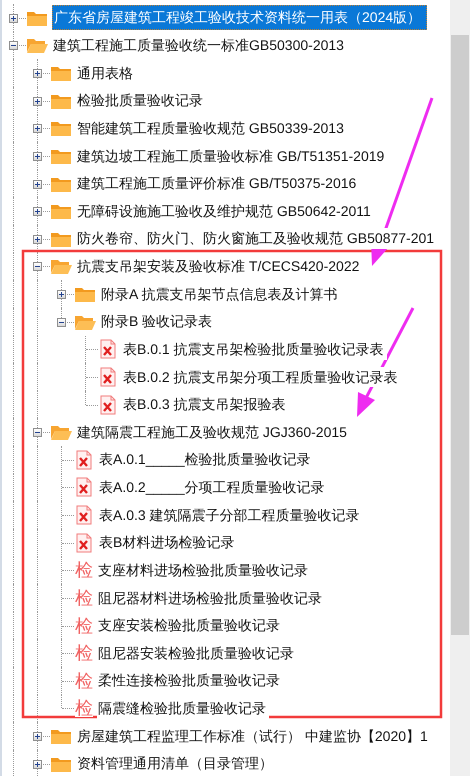 Image resolution: width=470 pixels, height=776 pixels. Describe the element at coordinates (183, 708) in the screenshot. I see `tree-item: 隔震缝检验批质量验收记录` at that location.